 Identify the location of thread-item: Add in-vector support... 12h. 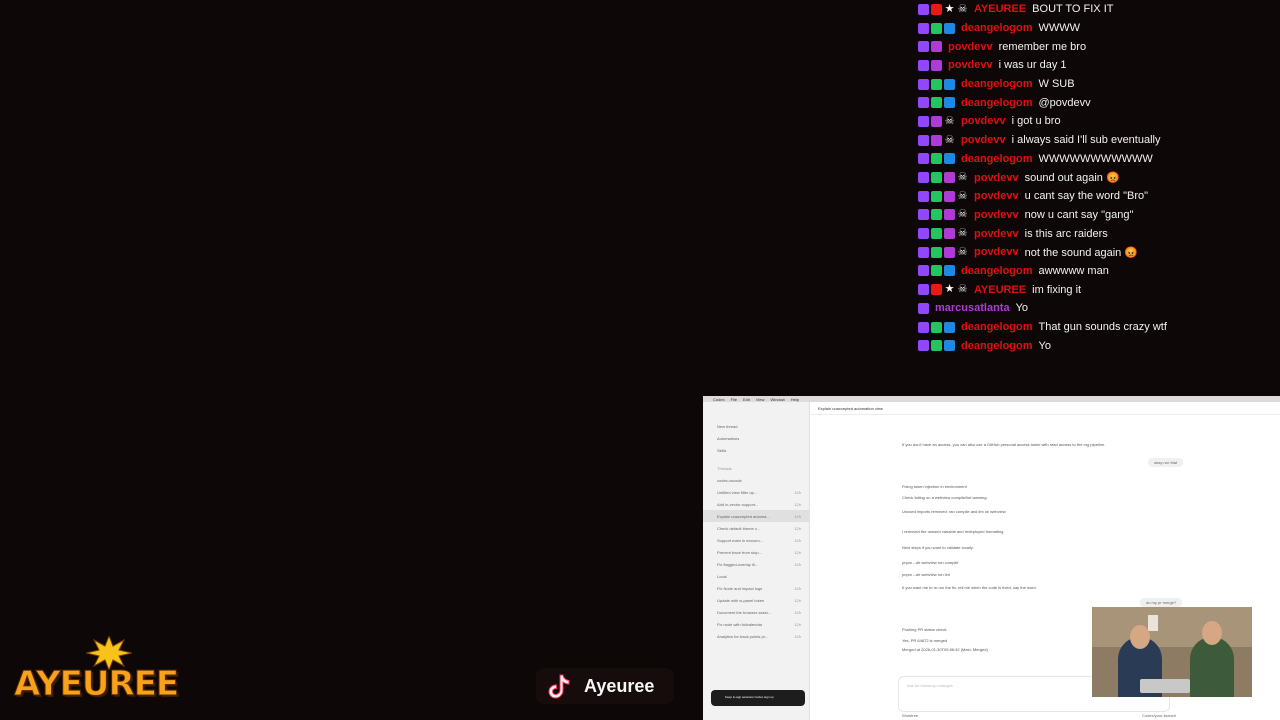
(756, 504).